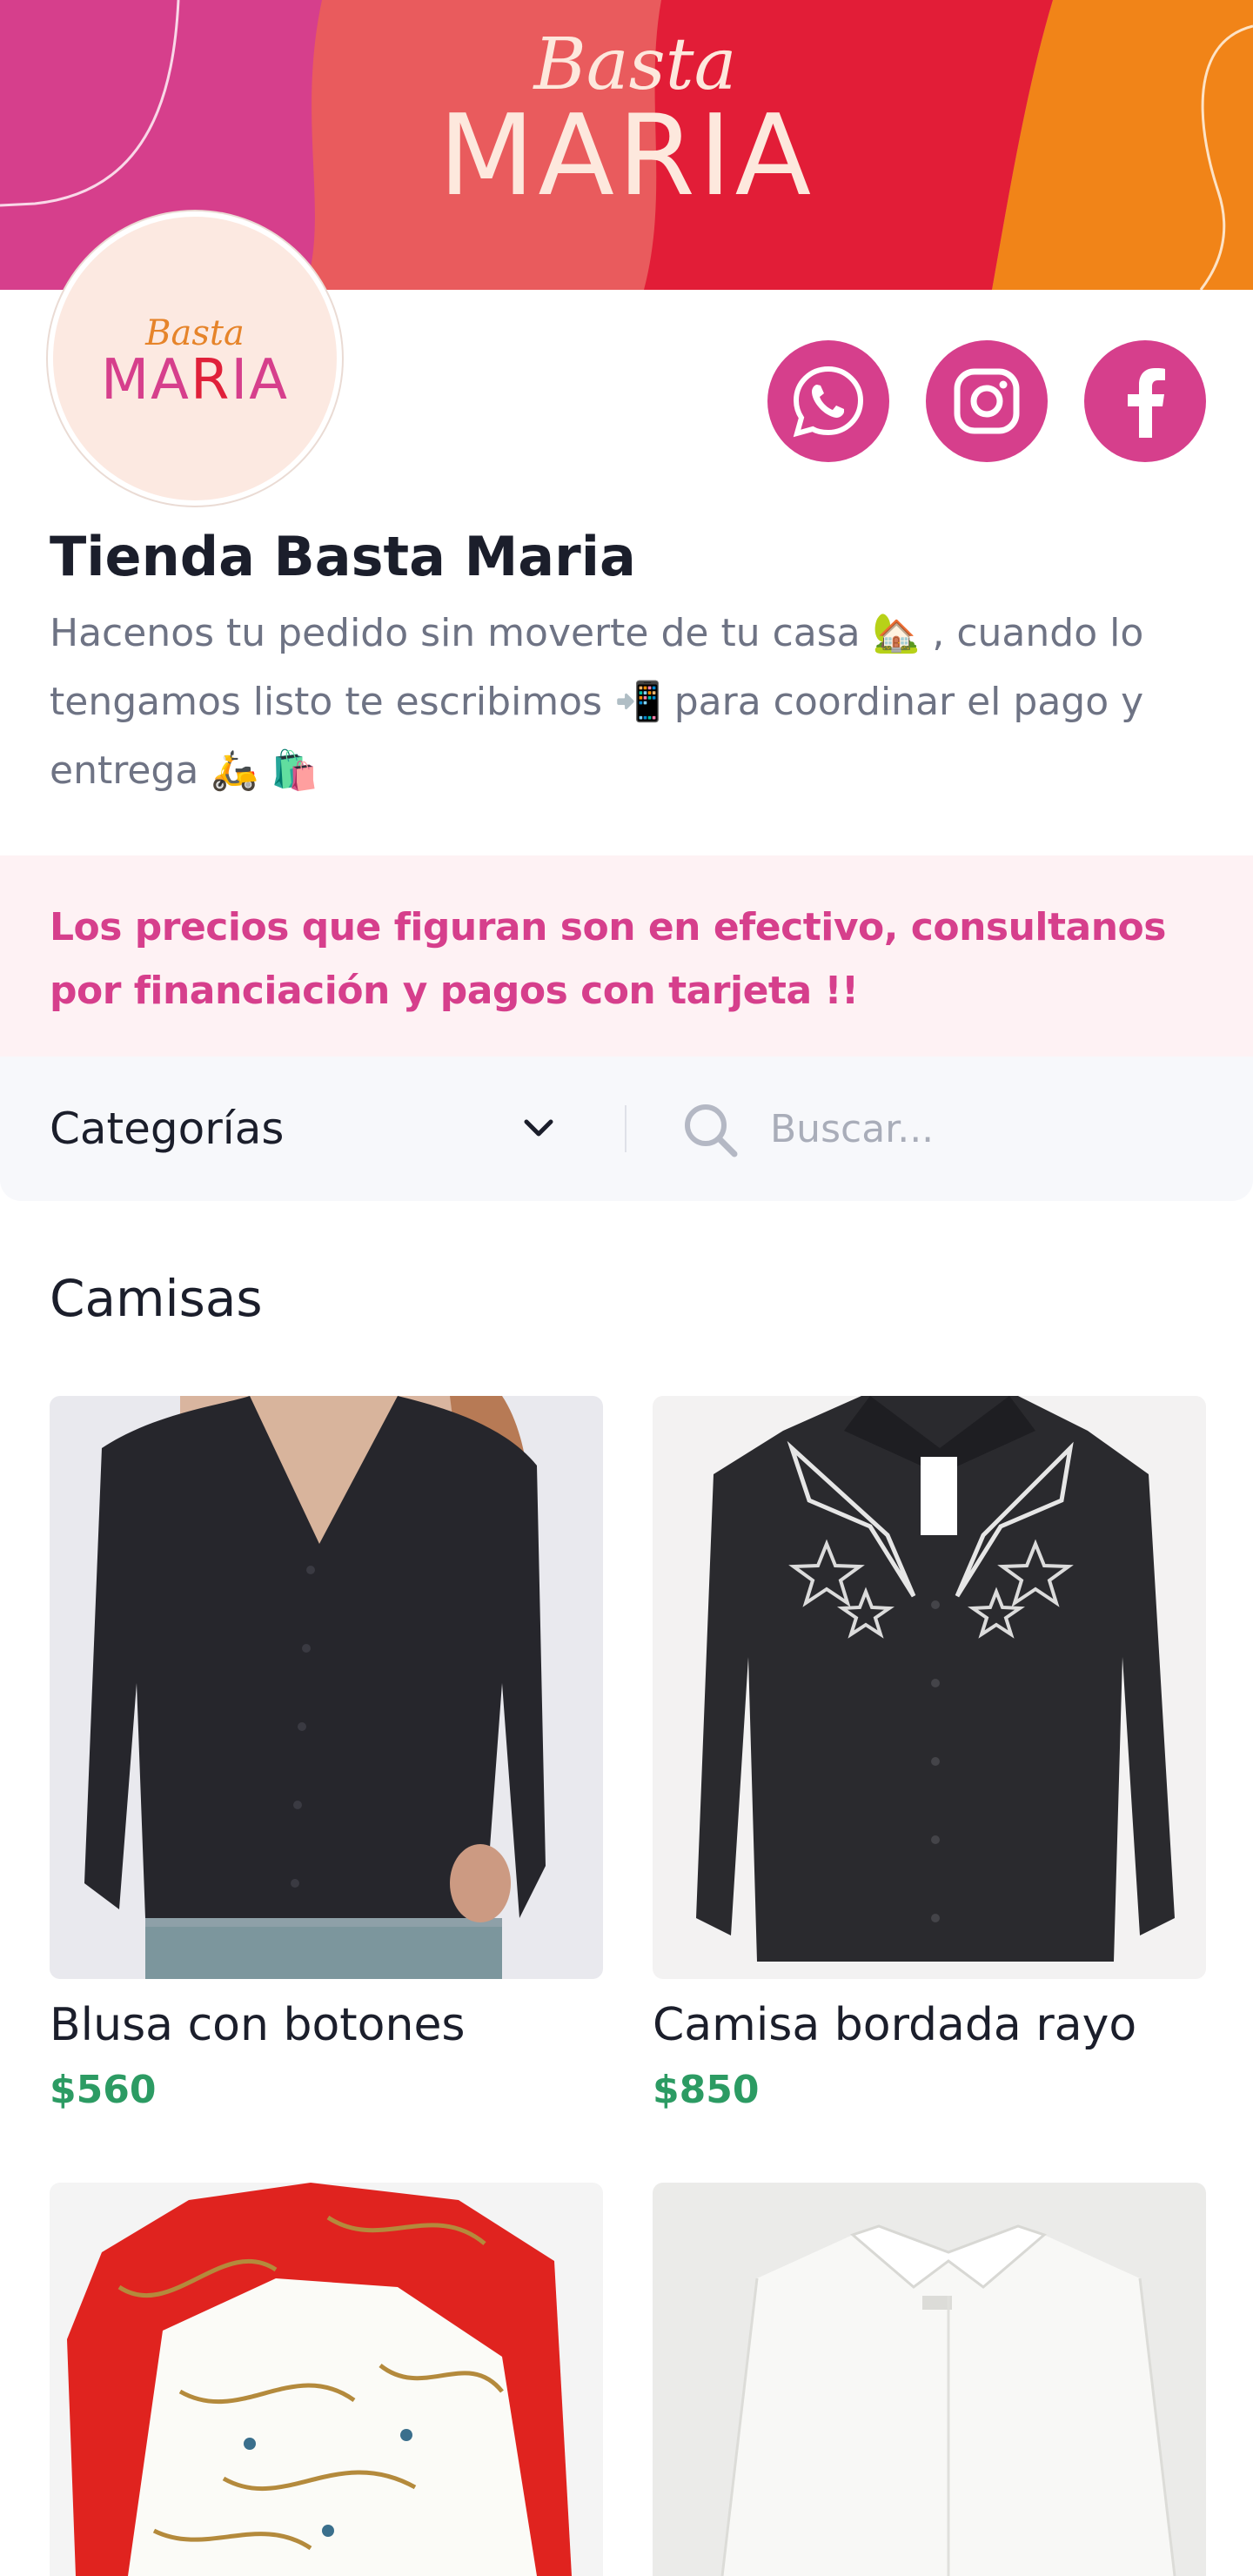 The image size is (1253, 2576). I want to click on filter-divider, so click(625, 1128).